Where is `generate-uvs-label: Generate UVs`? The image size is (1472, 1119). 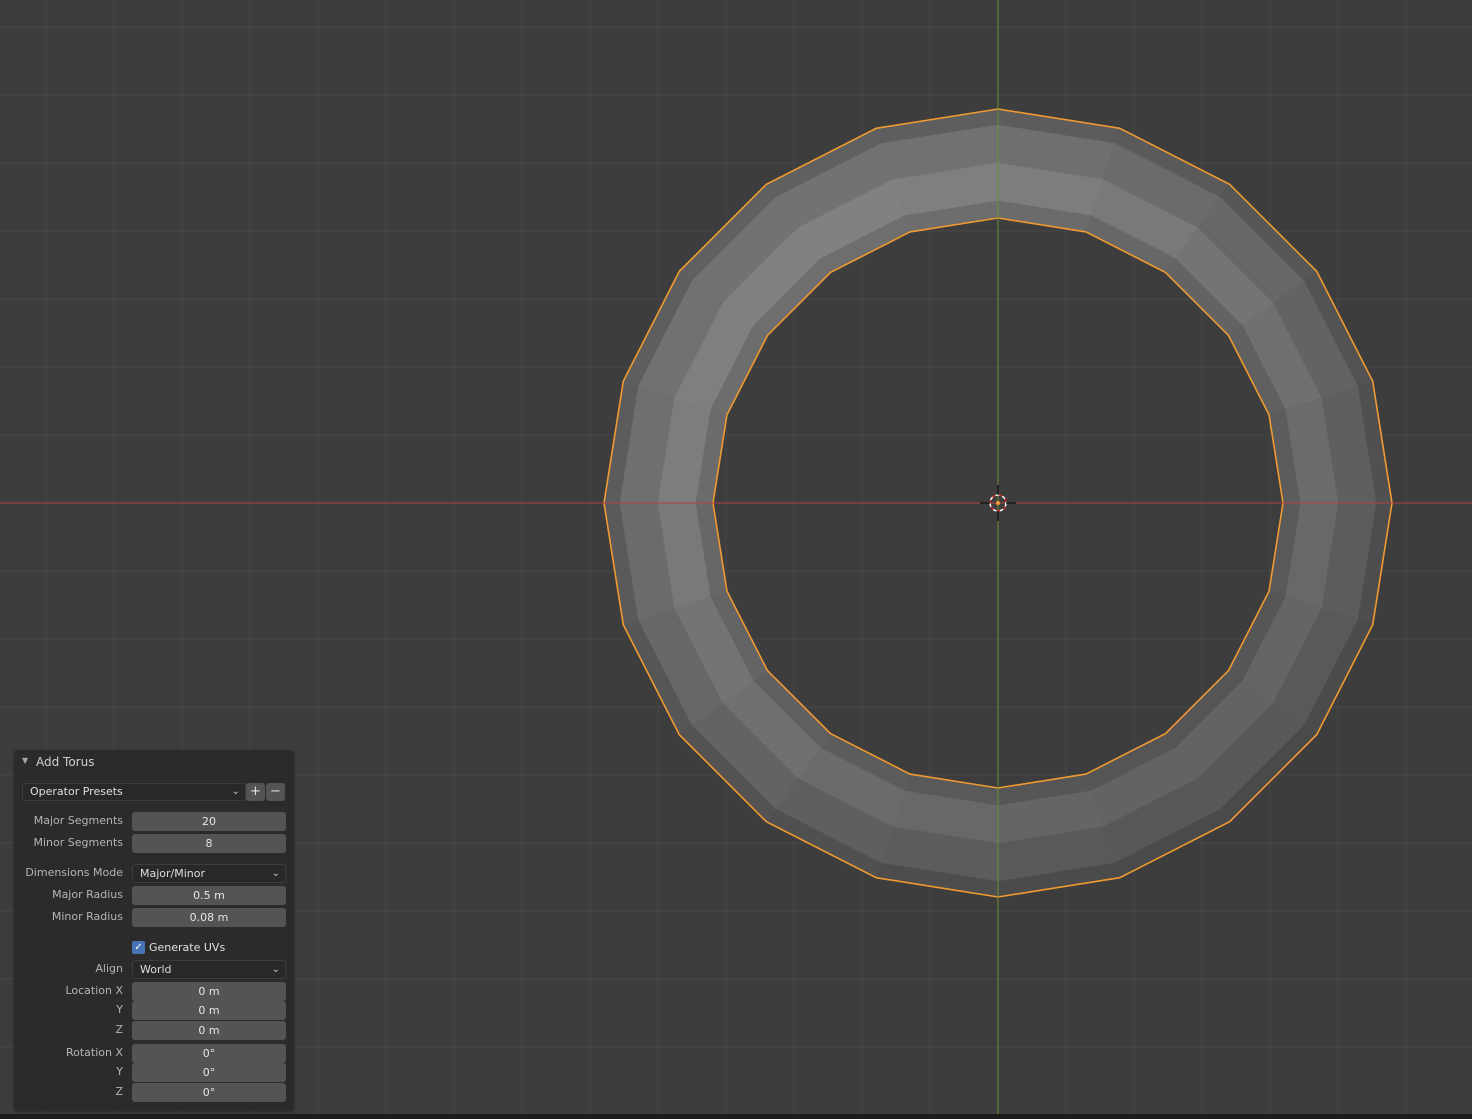
generate-uvs-label: Generate UVs is located at coordinates (187, 947).